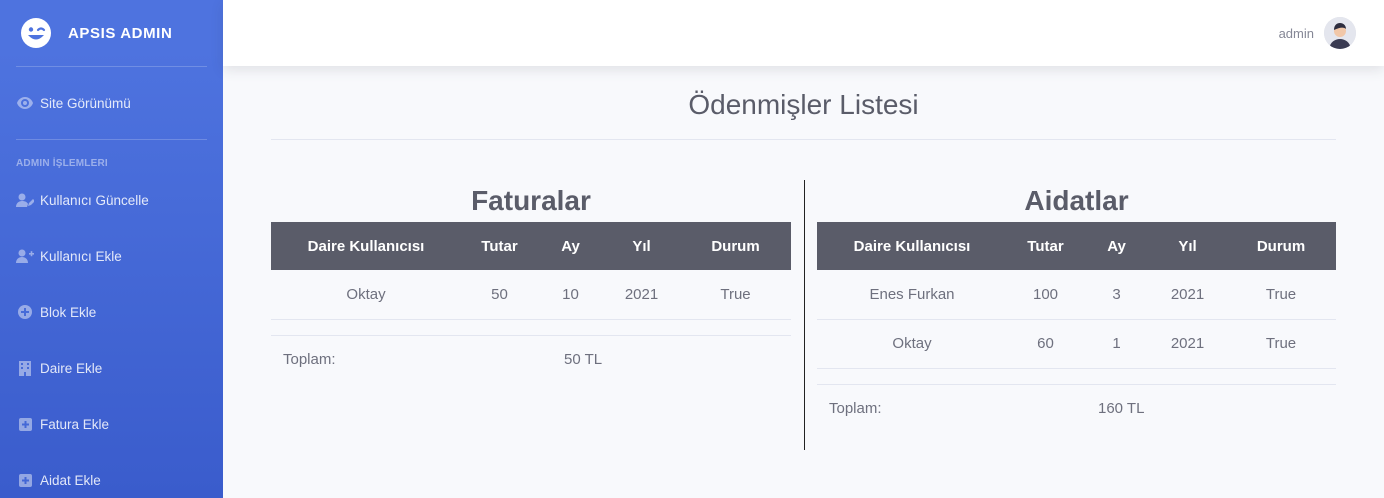 Image resolution: width=1384 pixels, height=498 pixels. Describe the element at coordinates (1116, 295) in the screenshot. I see `cell-month: 3` at that location.